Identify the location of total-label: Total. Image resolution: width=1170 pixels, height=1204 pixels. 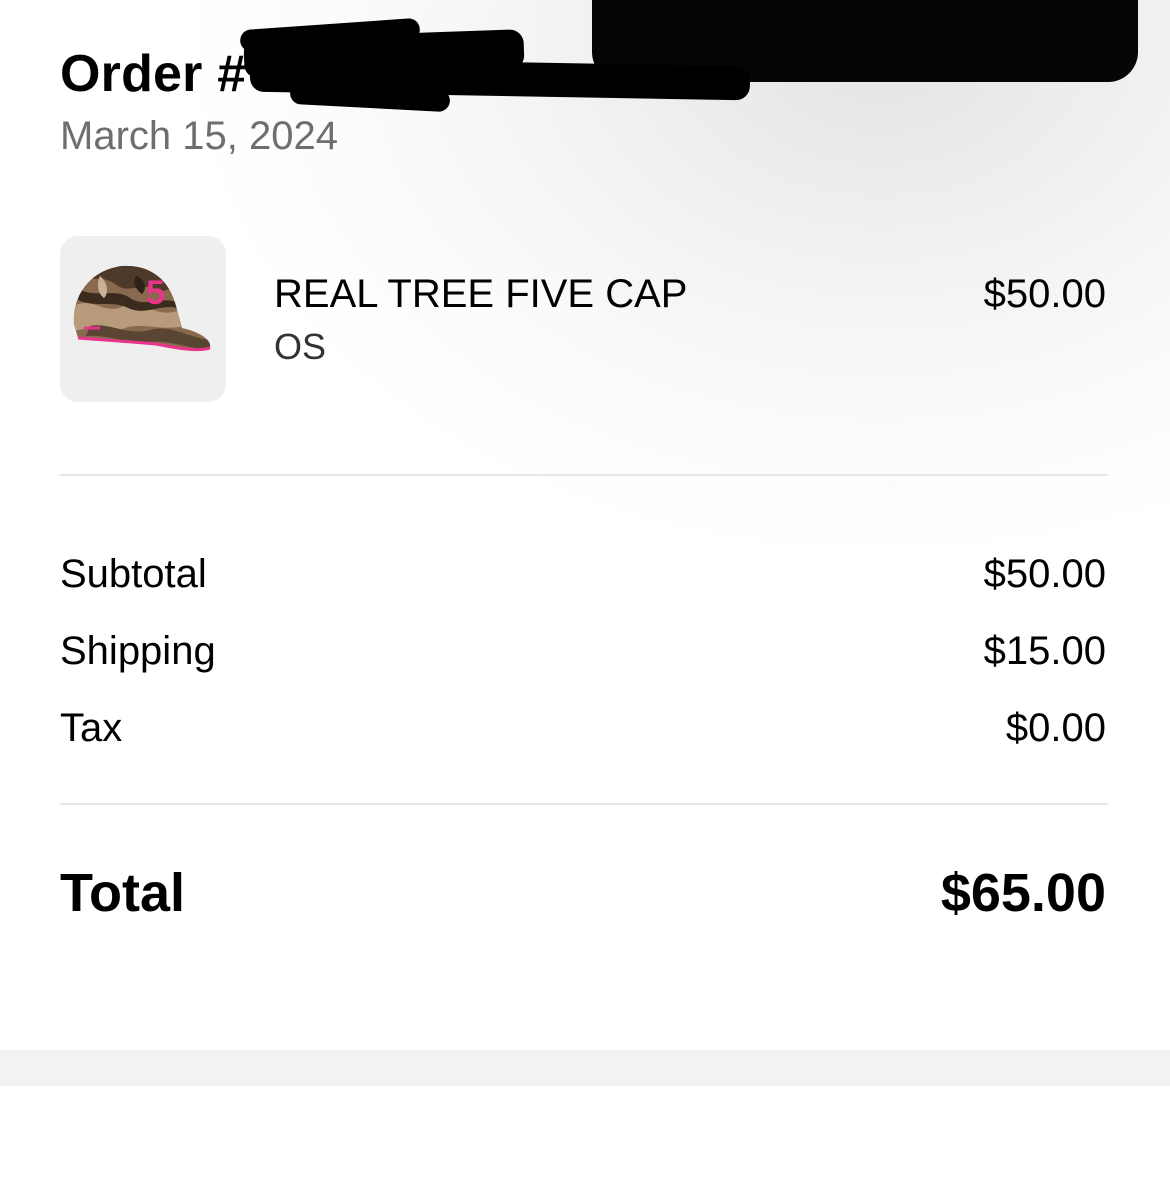
(122, 893).